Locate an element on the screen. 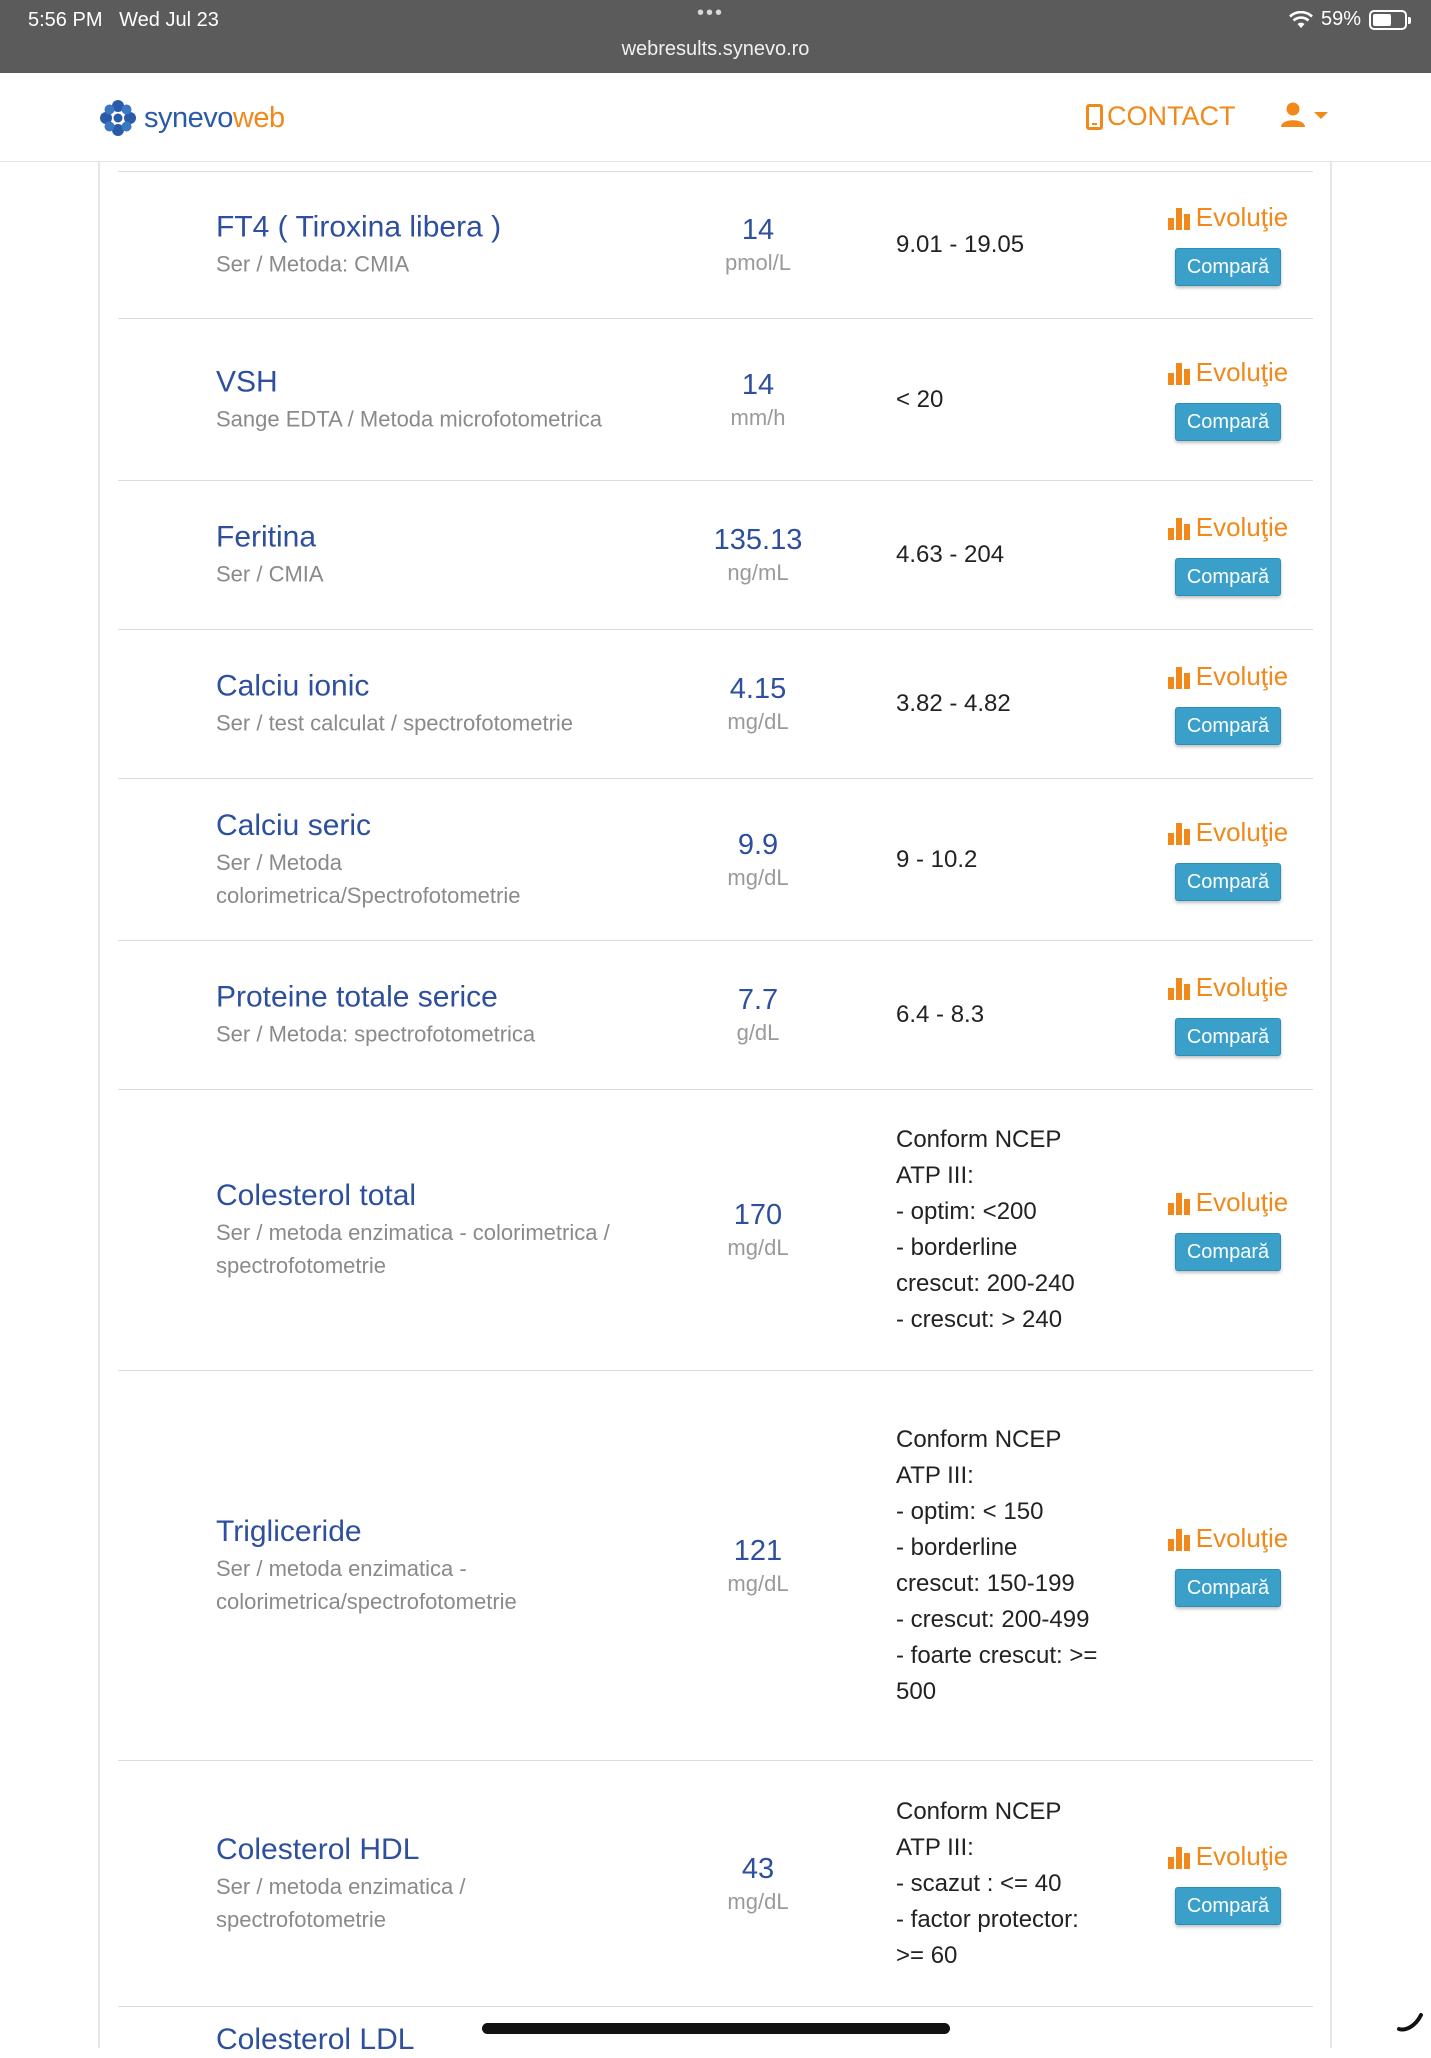  test-info: VSH Sange EDTA / Metoda microfotometrica is located at coordinates (426, 399).